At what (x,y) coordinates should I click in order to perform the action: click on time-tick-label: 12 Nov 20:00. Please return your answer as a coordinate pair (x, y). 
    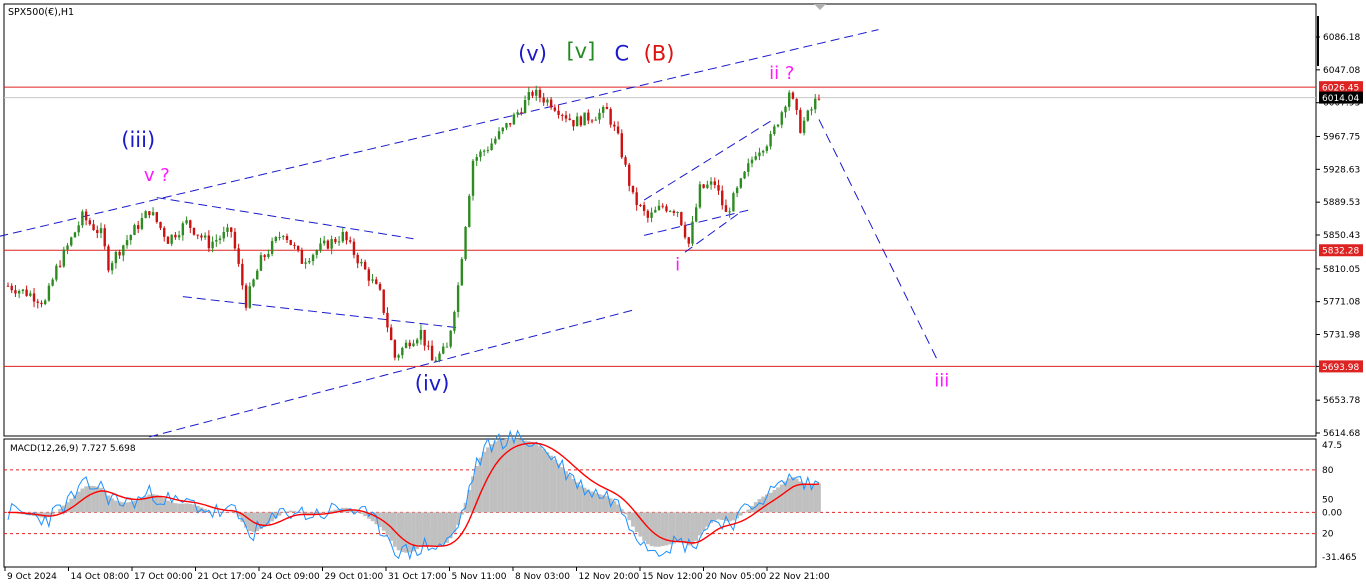
    Looking at the image, I should click on (609, 577).